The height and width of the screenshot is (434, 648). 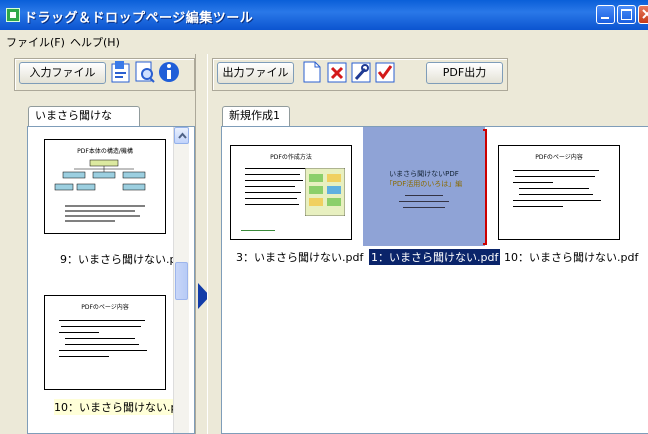 I want to click on chevron-up-icon, so click(x=182, y=135).